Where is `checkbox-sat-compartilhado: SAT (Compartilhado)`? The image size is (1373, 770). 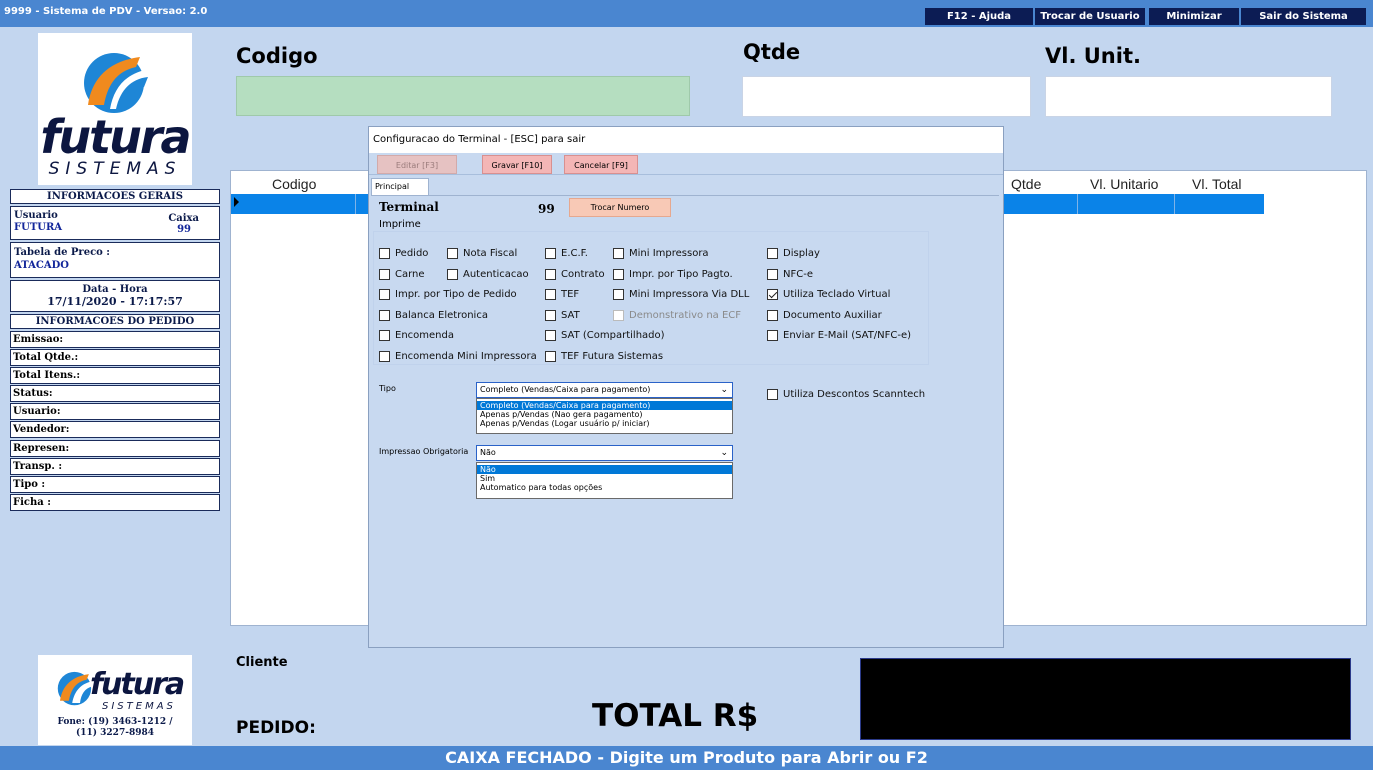
checkbox-sat-compartilhado: SAT (Compartilhado) is located at coordinates (605, 335).